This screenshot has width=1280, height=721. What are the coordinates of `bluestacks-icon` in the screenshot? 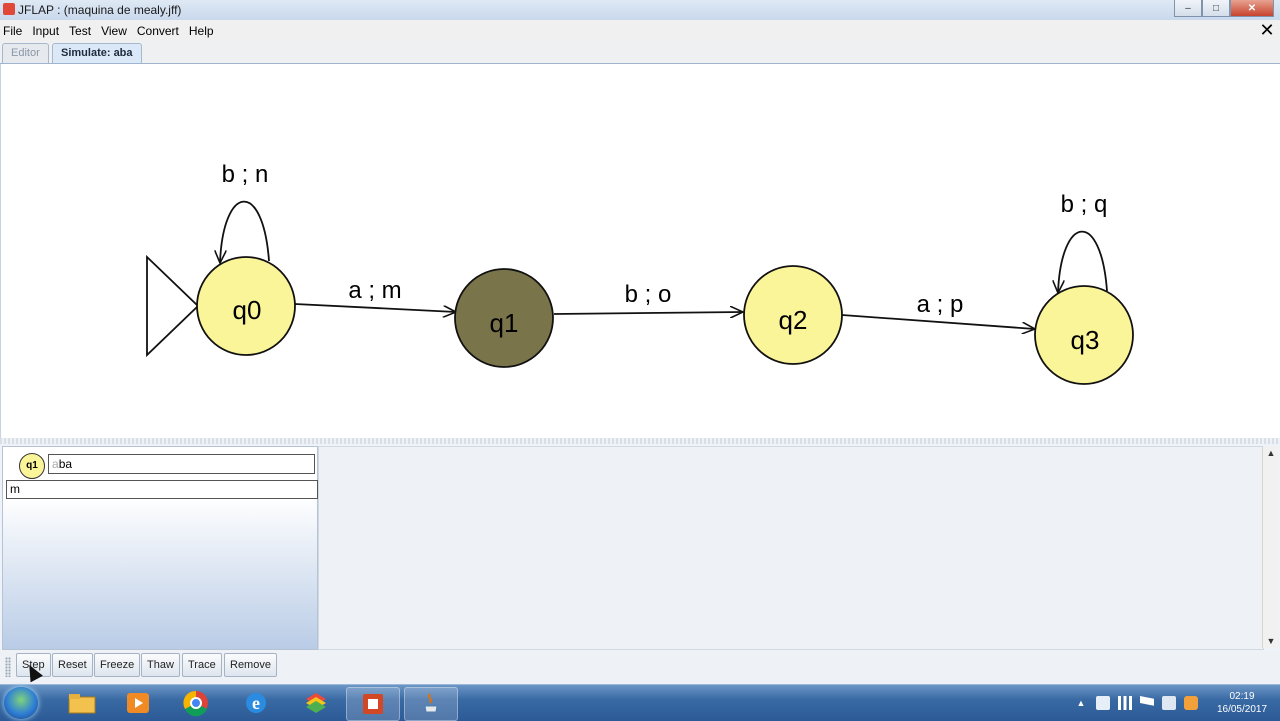 It's located at (316, 703).